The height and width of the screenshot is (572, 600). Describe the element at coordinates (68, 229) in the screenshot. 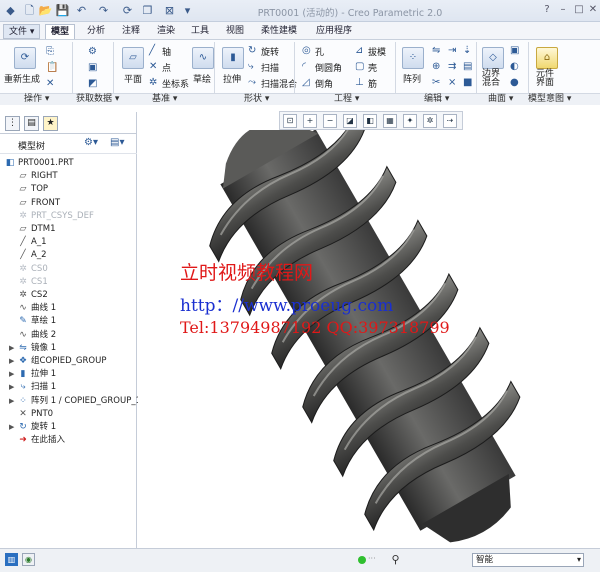

I see `tree-item: ▱ DTM1` at that location.